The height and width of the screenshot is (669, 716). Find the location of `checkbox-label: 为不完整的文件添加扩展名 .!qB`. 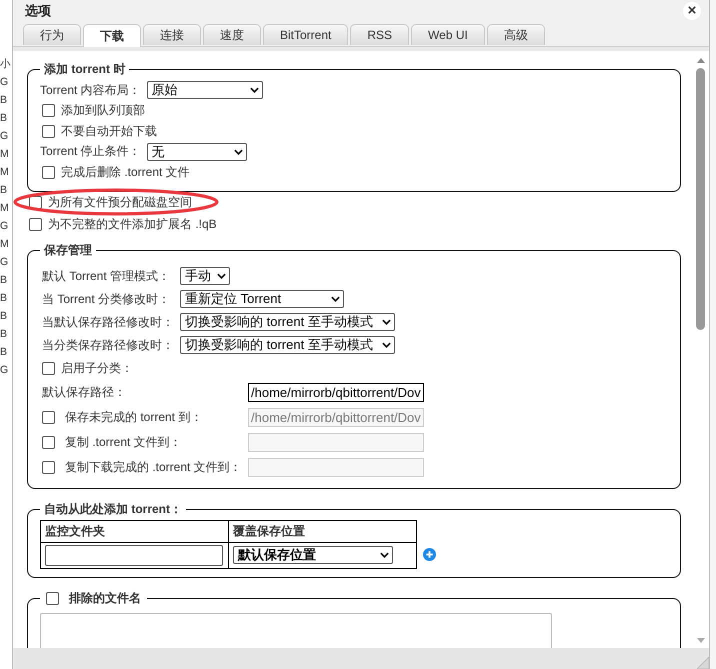

checkbox-label: 为不完整的文件添加扩展名 .!qB is located at coordinates (132, 224).